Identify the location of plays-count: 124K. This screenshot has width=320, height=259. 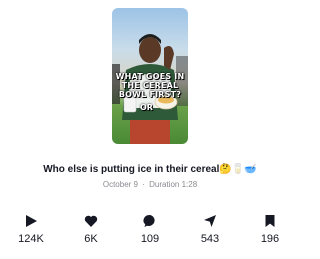
(31, 239).